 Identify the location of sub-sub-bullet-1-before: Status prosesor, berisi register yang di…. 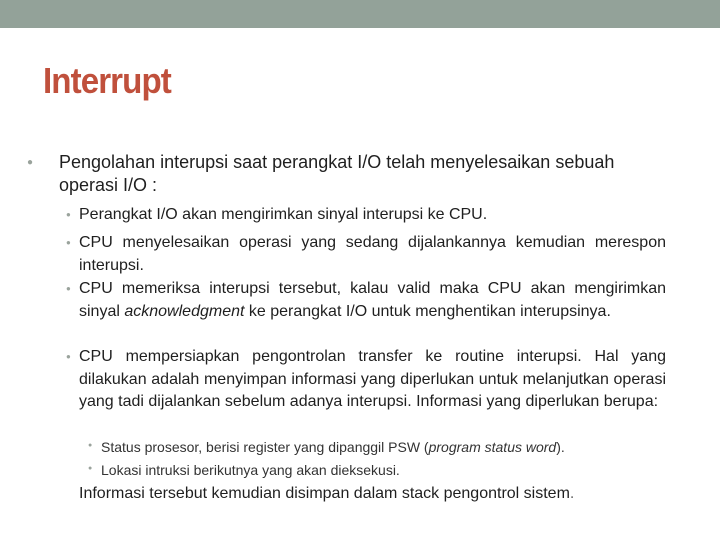
(265, 447).